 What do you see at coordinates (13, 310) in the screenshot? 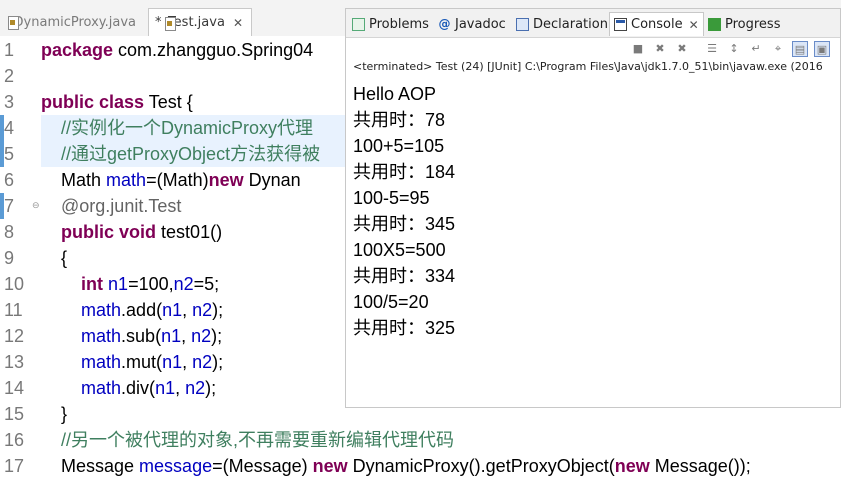
I see `line-number: 11` at bounding box center [13, 310].